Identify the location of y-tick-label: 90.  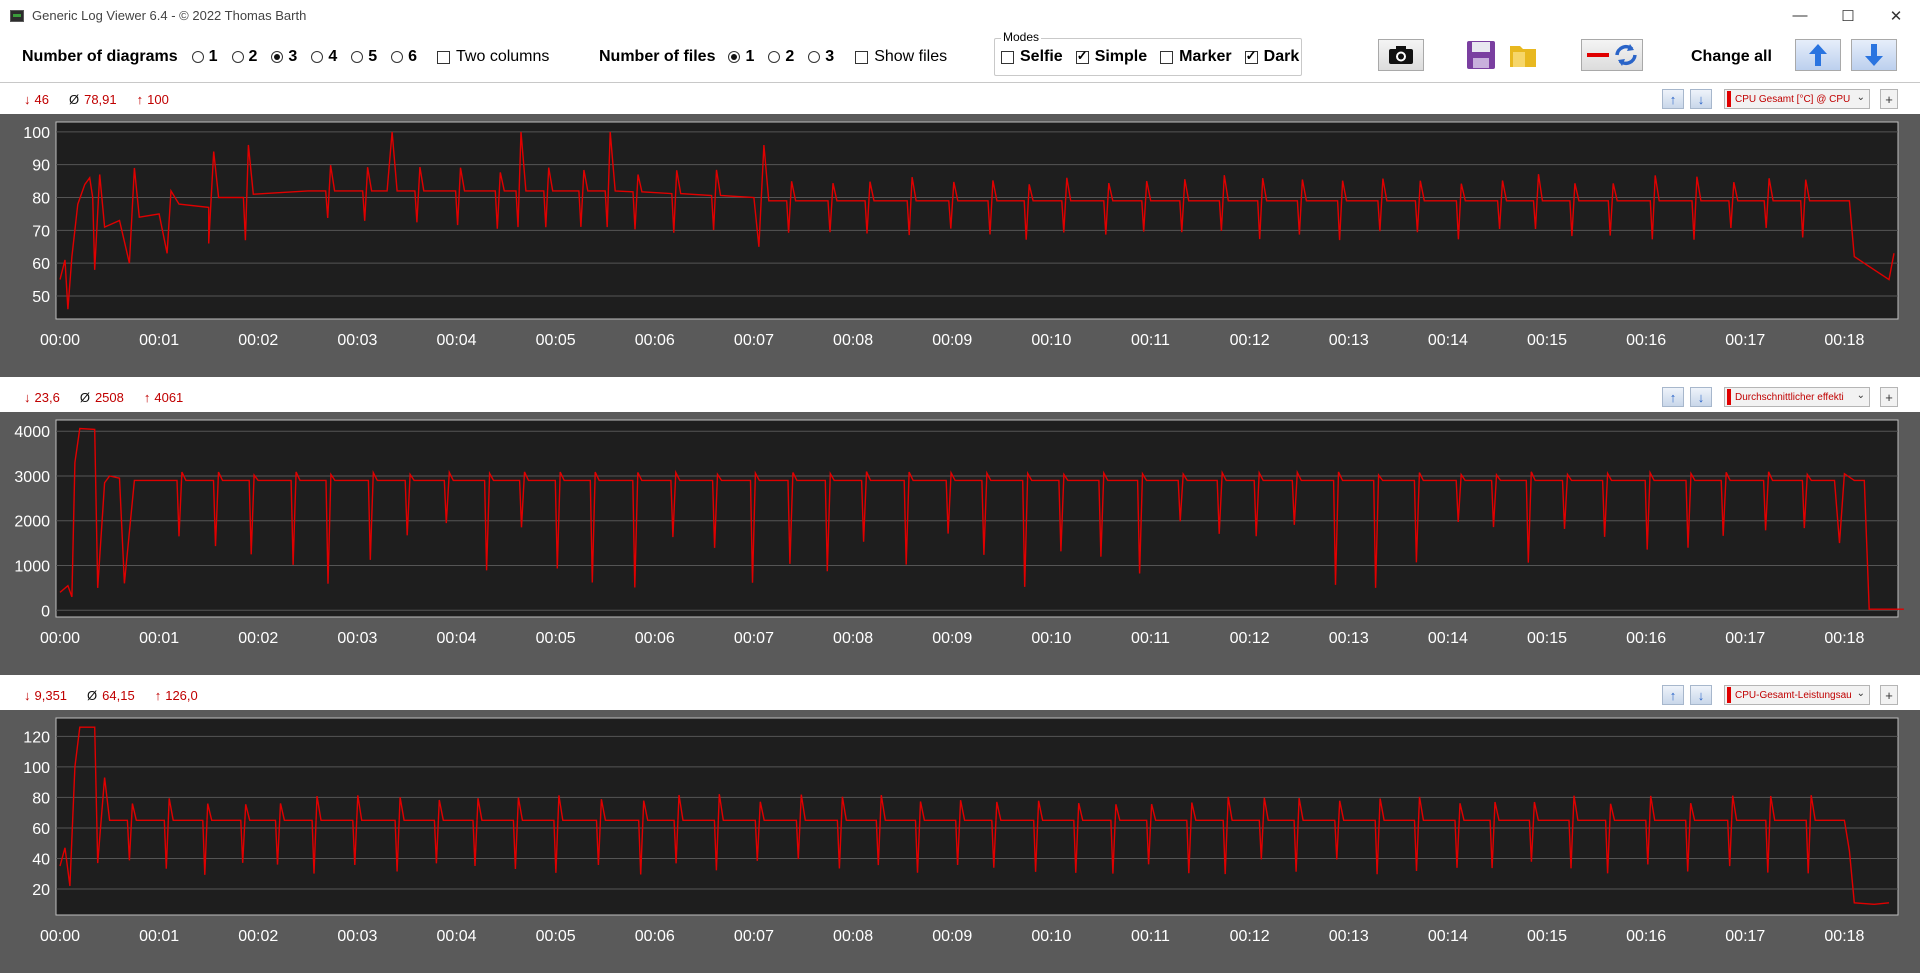
(41, 166).